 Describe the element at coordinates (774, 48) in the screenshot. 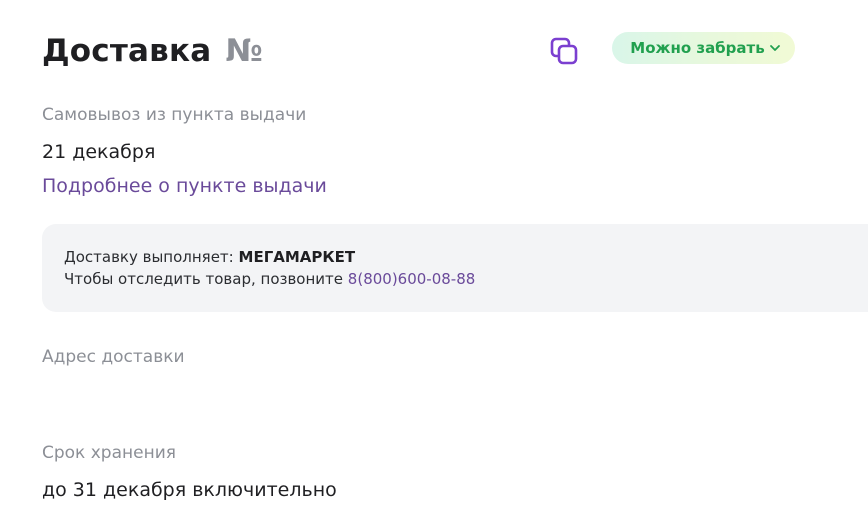

I see `chevron-down-icon` at that location.